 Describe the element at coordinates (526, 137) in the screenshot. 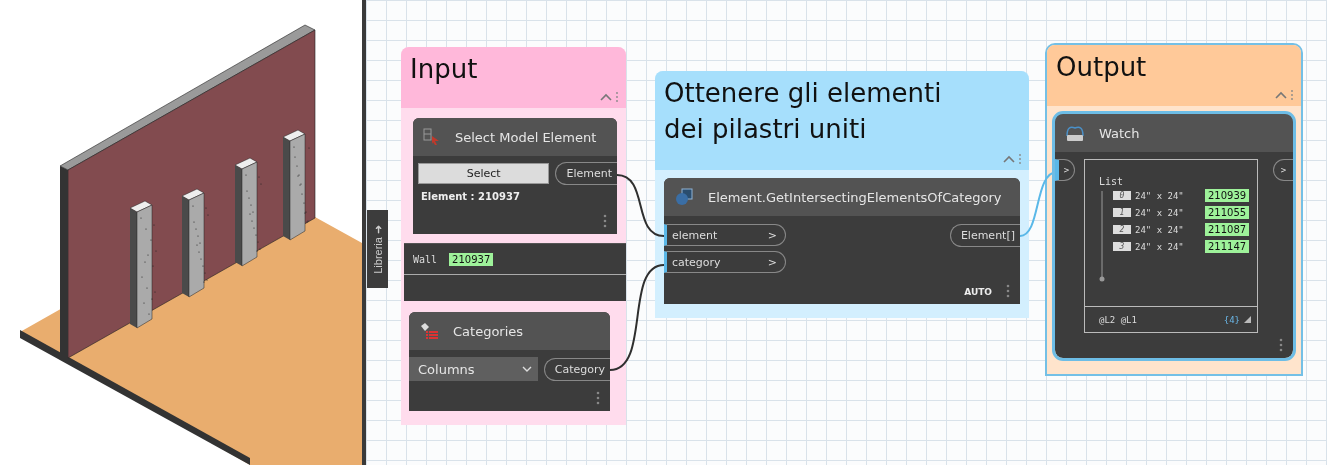

I see `node-title: Select Model Element` at that location.